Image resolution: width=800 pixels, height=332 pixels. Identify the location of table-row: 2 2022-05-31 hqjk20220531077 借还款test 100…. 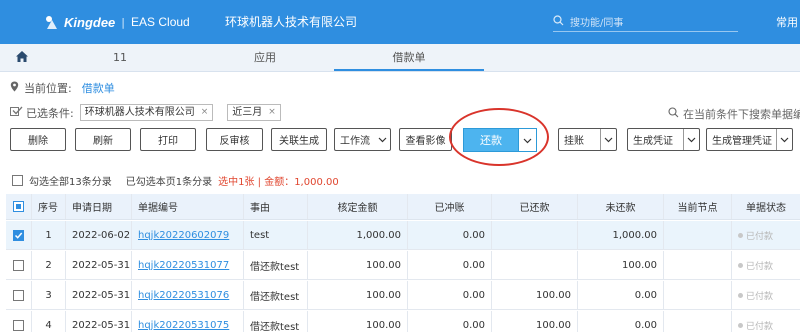
(403, 265).